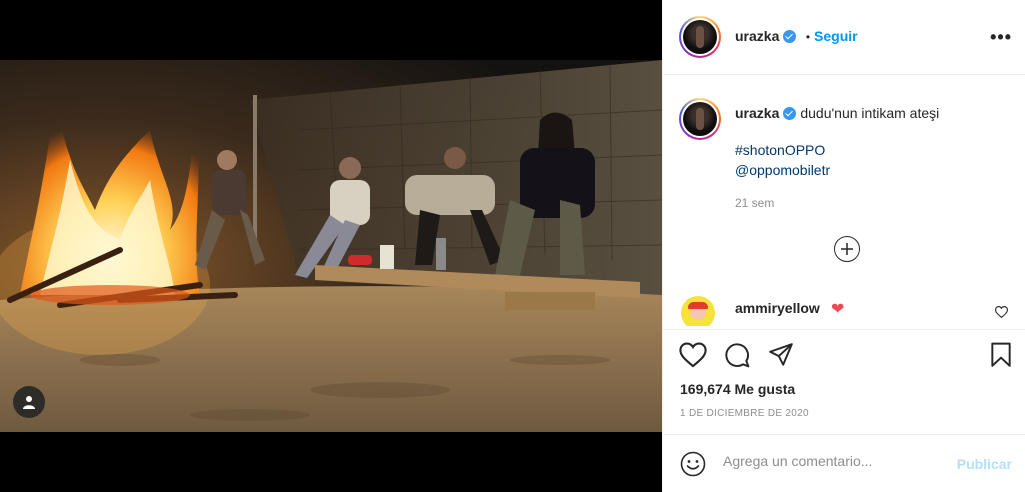 This screenshot has width=1025, height=492. What do you see at coordinates (737, 389) in the screenshot?
I see `likes-count: 169,674 Me gusta` at bounding box center [737, 389].